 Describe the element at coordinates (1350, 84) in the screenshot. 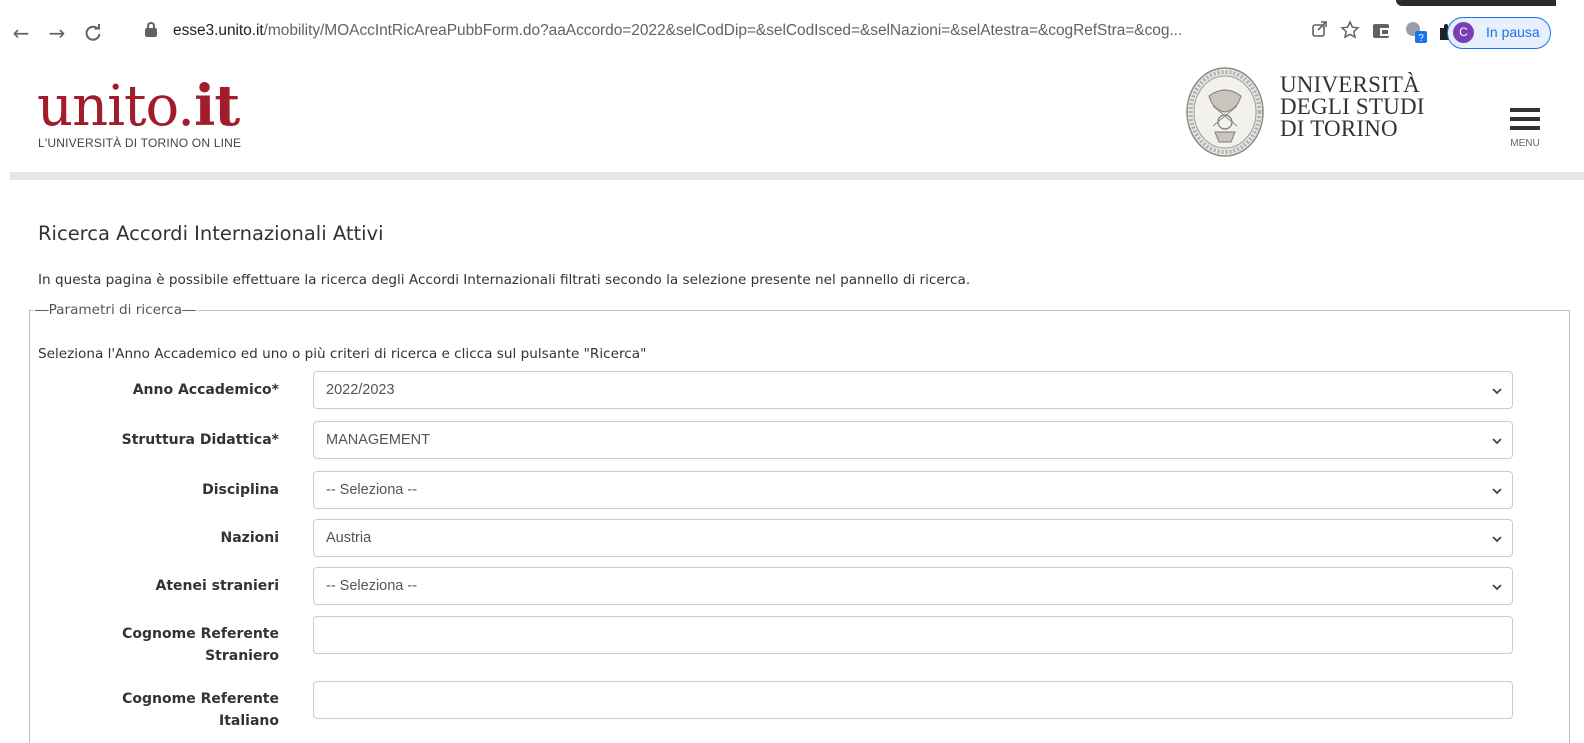

I see `university-name-line-1: UNIVERSITÀ` at that location.